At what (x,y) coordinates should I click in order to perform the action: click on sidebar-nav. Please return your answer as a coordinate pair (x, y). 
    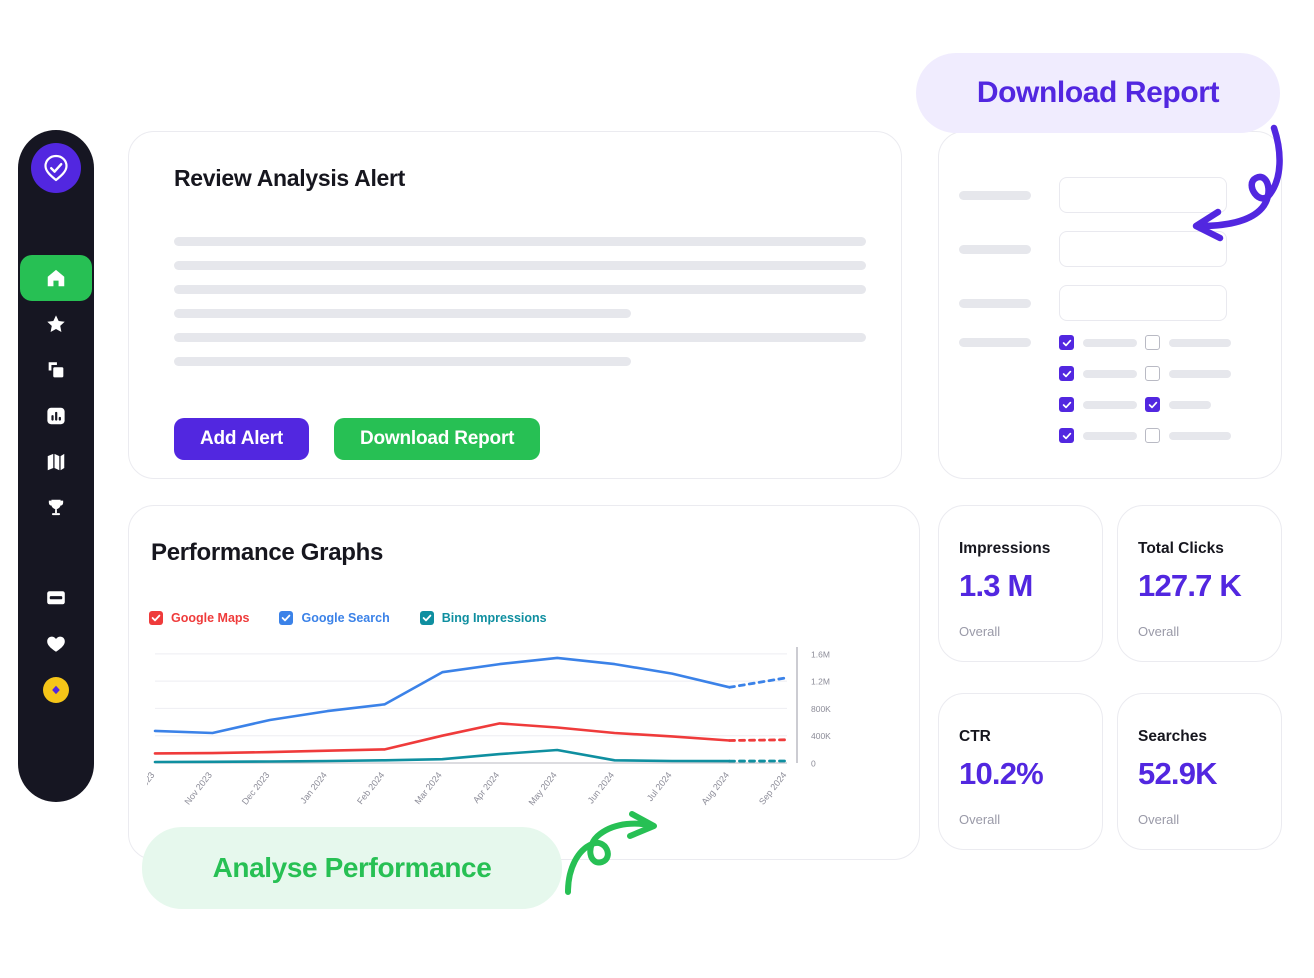
    Looking at the image, I should click on (56, 484).